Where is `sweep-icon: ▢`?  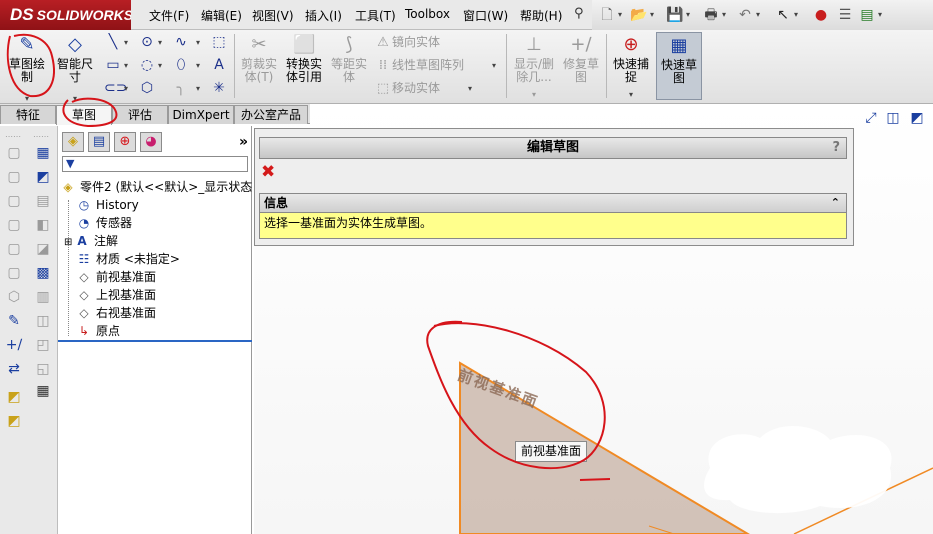 sweep-icon: ▢ is located at coordinates (14, 201).